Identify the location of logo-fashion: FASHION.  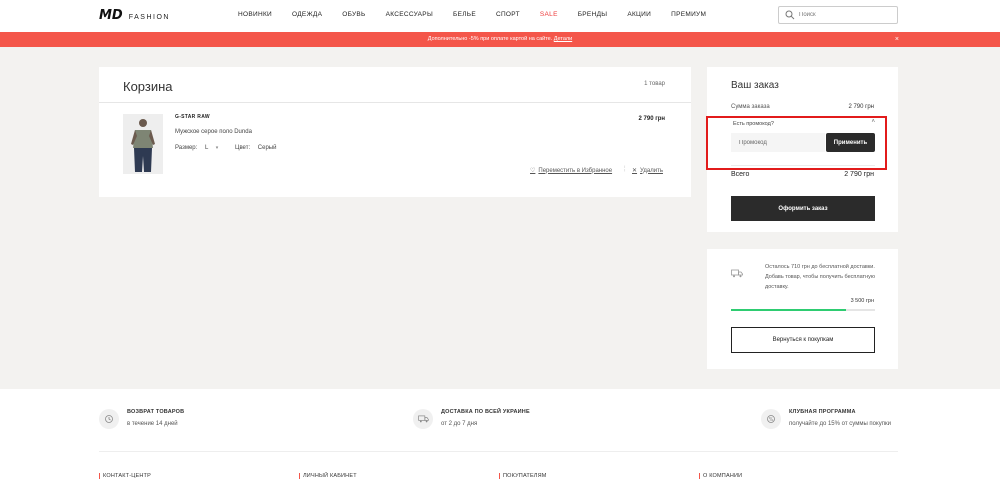
(149, 17).